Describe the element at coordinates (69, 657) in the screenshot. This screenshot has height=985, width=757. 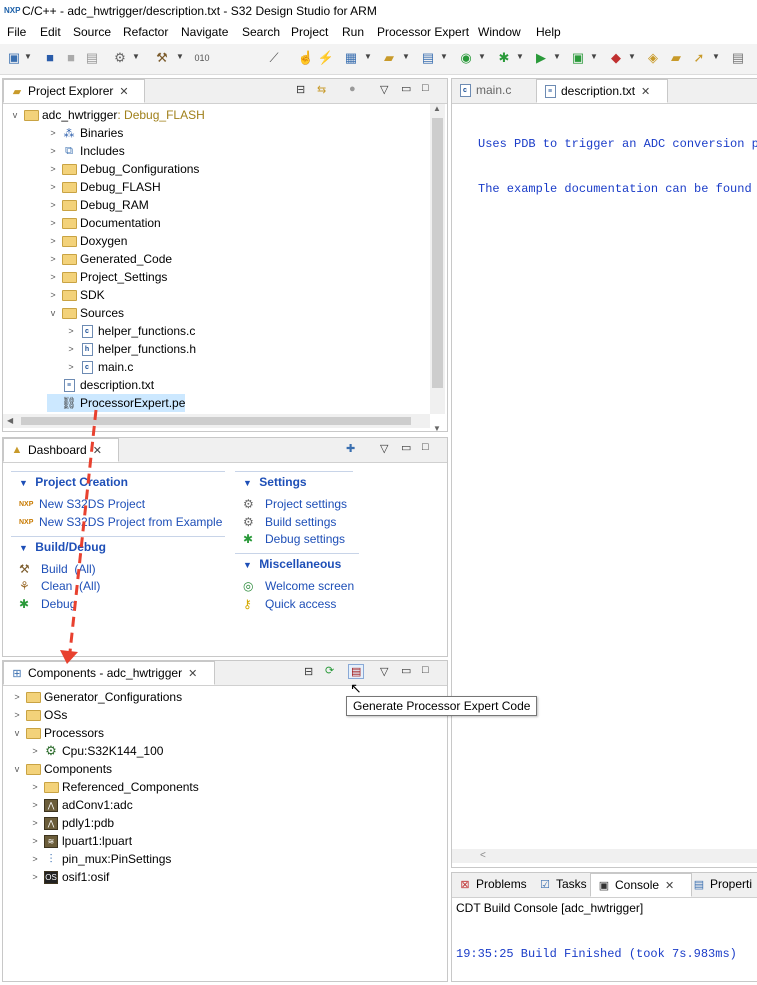
I see `annotation-arrow-head` at that location.